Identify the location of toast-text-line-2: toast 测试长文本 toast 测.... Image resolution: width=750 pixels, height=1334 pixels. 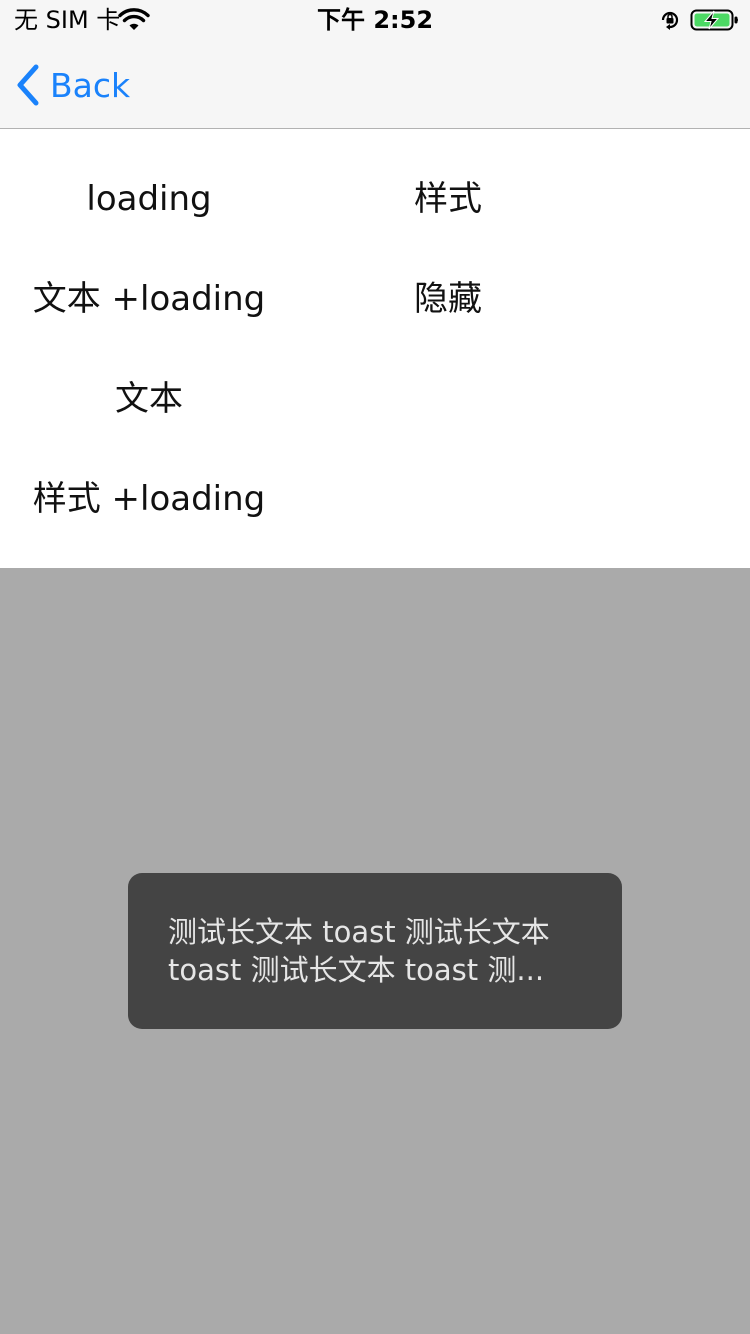
(356, 970).